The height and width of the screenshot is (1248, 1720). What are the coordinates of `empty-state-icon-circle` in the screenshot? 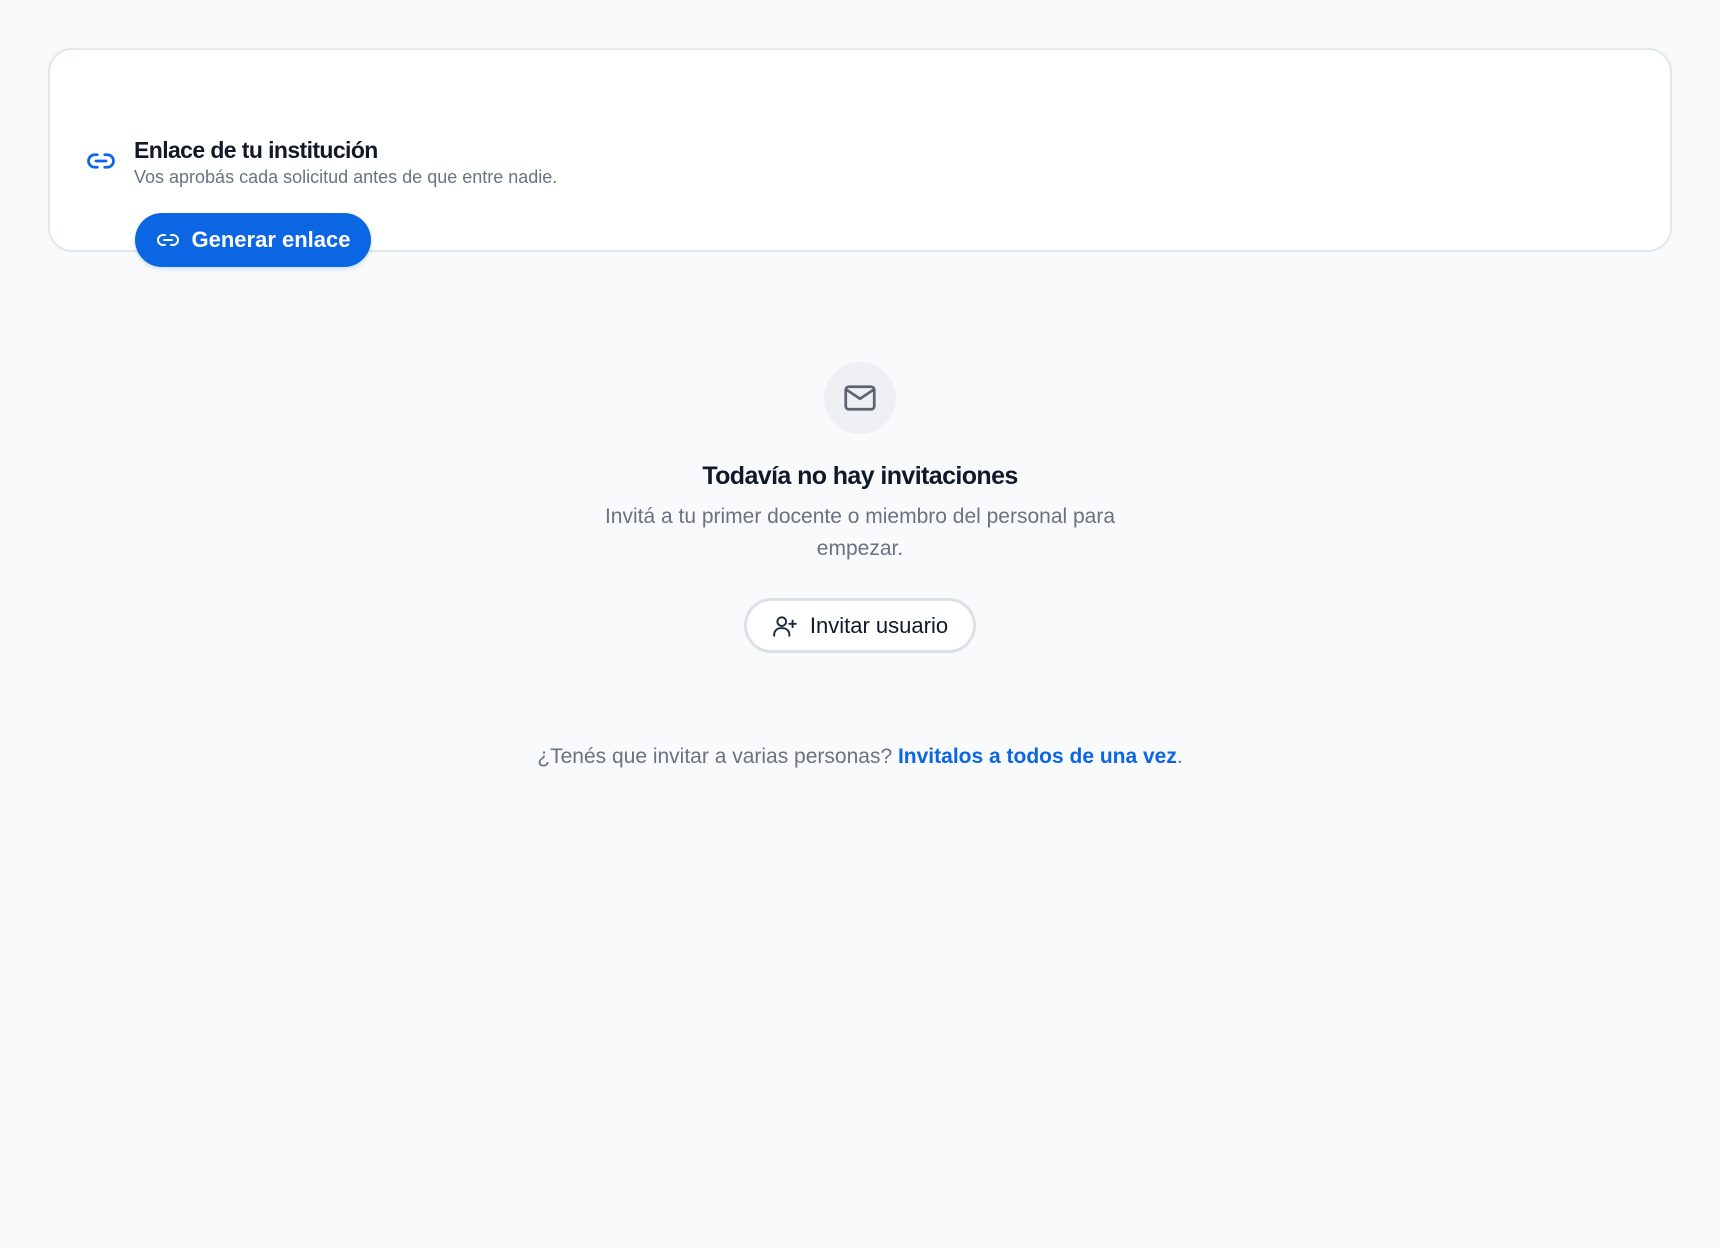 It's located at (860, 398).